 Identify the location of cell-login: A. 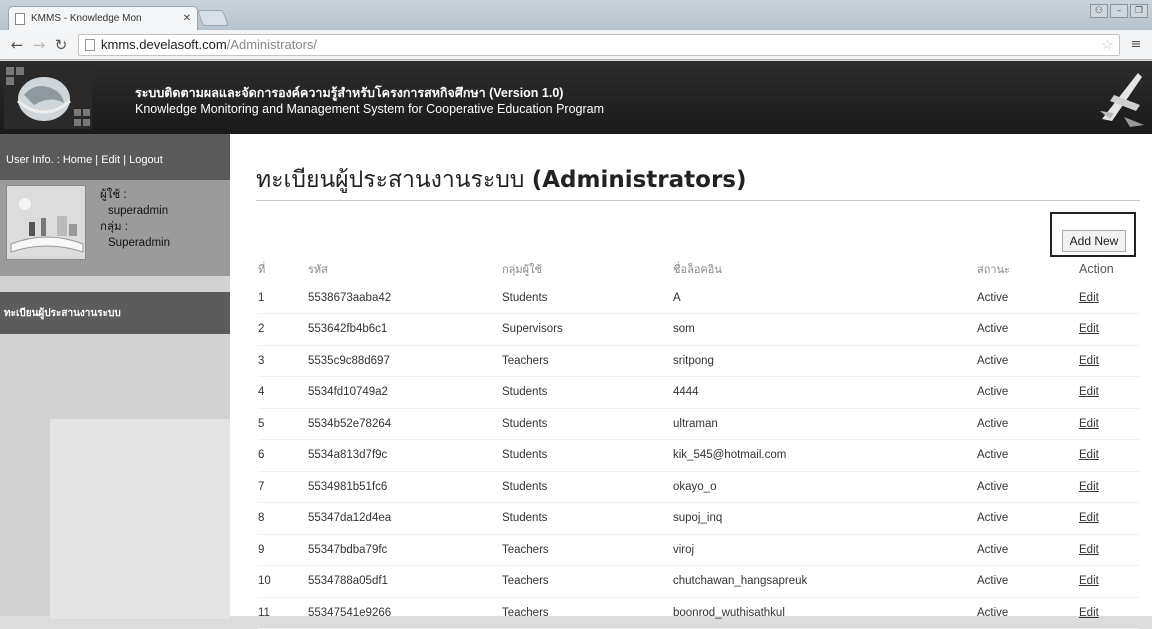
(825, 298).